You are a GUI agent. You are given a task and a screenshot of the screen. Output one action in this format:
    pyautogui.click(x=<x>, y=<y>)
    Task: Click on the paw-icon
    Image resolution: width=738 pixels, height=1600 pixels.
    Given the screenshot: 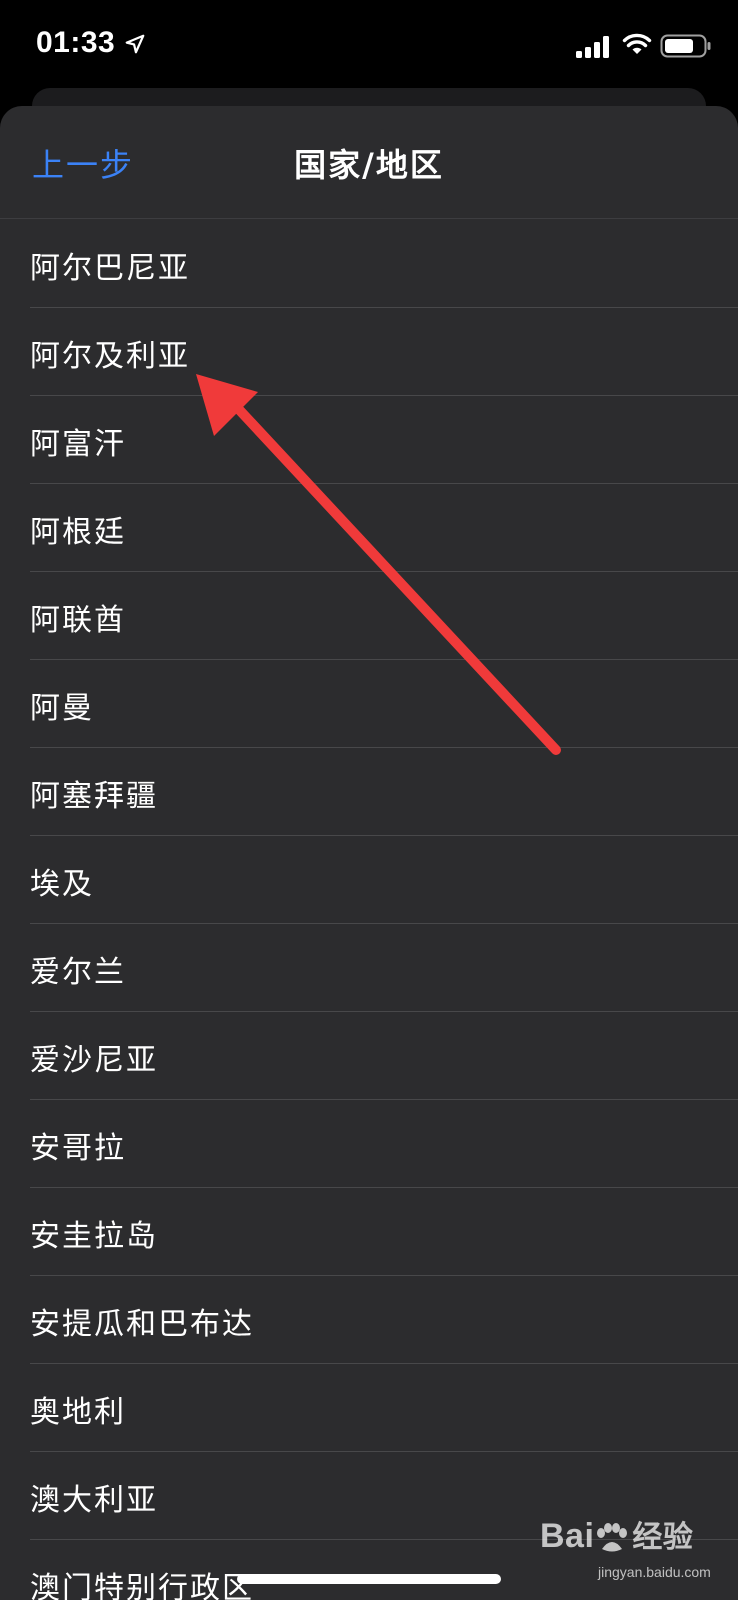 What is the action you would take?
    pyautogui.click(x=612, y=1537)
    